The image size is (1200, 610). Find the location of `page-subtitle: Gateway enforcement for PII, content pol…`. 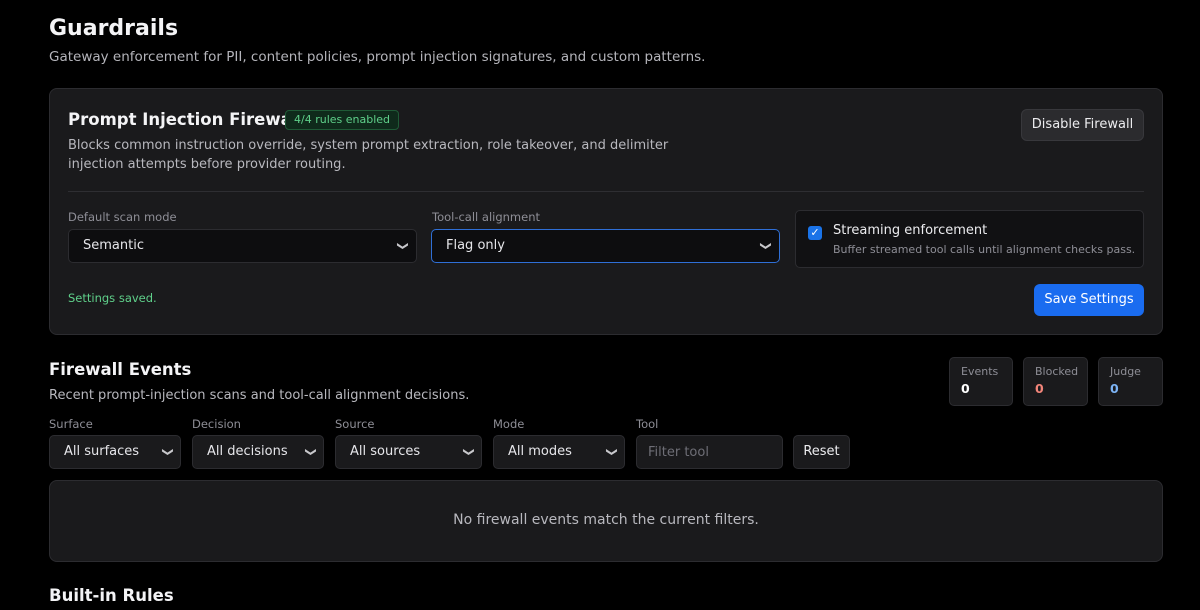

page-subtitle: Gateway enforcement for PII, content pol… is located at coordinates (377, 57).